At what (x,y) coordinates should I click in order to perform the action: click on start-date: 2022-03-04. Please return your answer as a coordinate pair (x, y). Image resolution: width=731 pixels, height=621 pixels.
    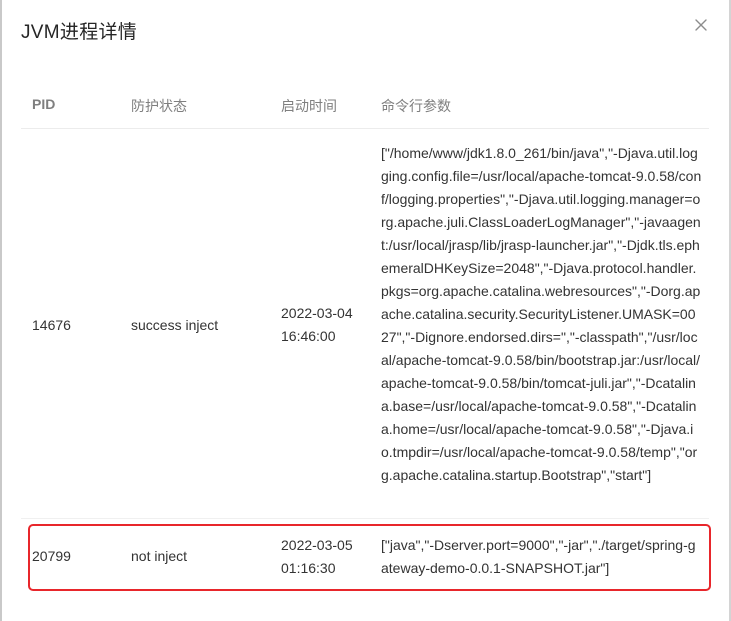
    Looking at the image, I should click on (317, 313).